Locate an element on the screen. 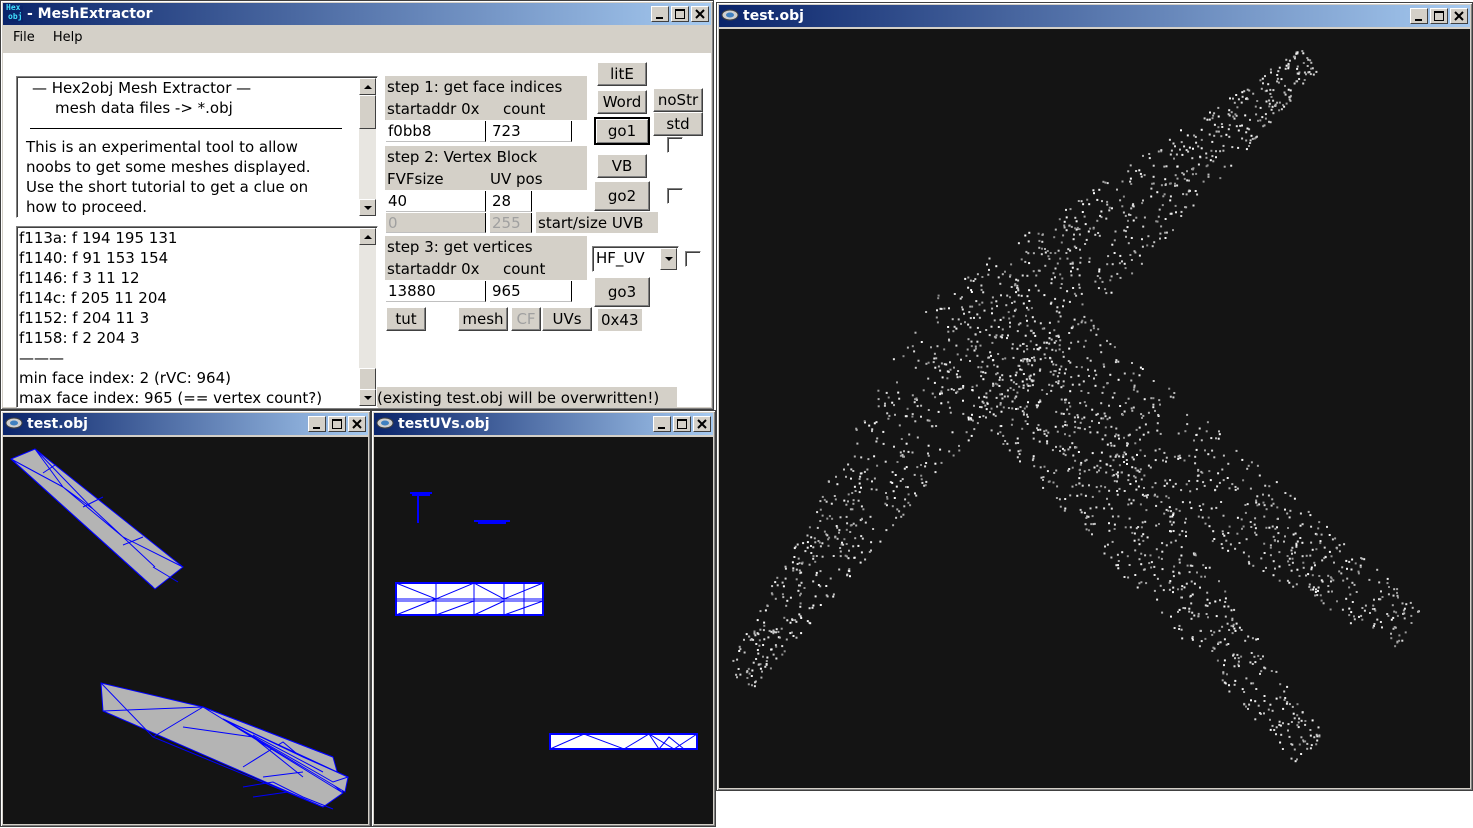 The width and height of the screenshot is (1473, 828). viewer-window-icon is located at coordinates (730, 15).